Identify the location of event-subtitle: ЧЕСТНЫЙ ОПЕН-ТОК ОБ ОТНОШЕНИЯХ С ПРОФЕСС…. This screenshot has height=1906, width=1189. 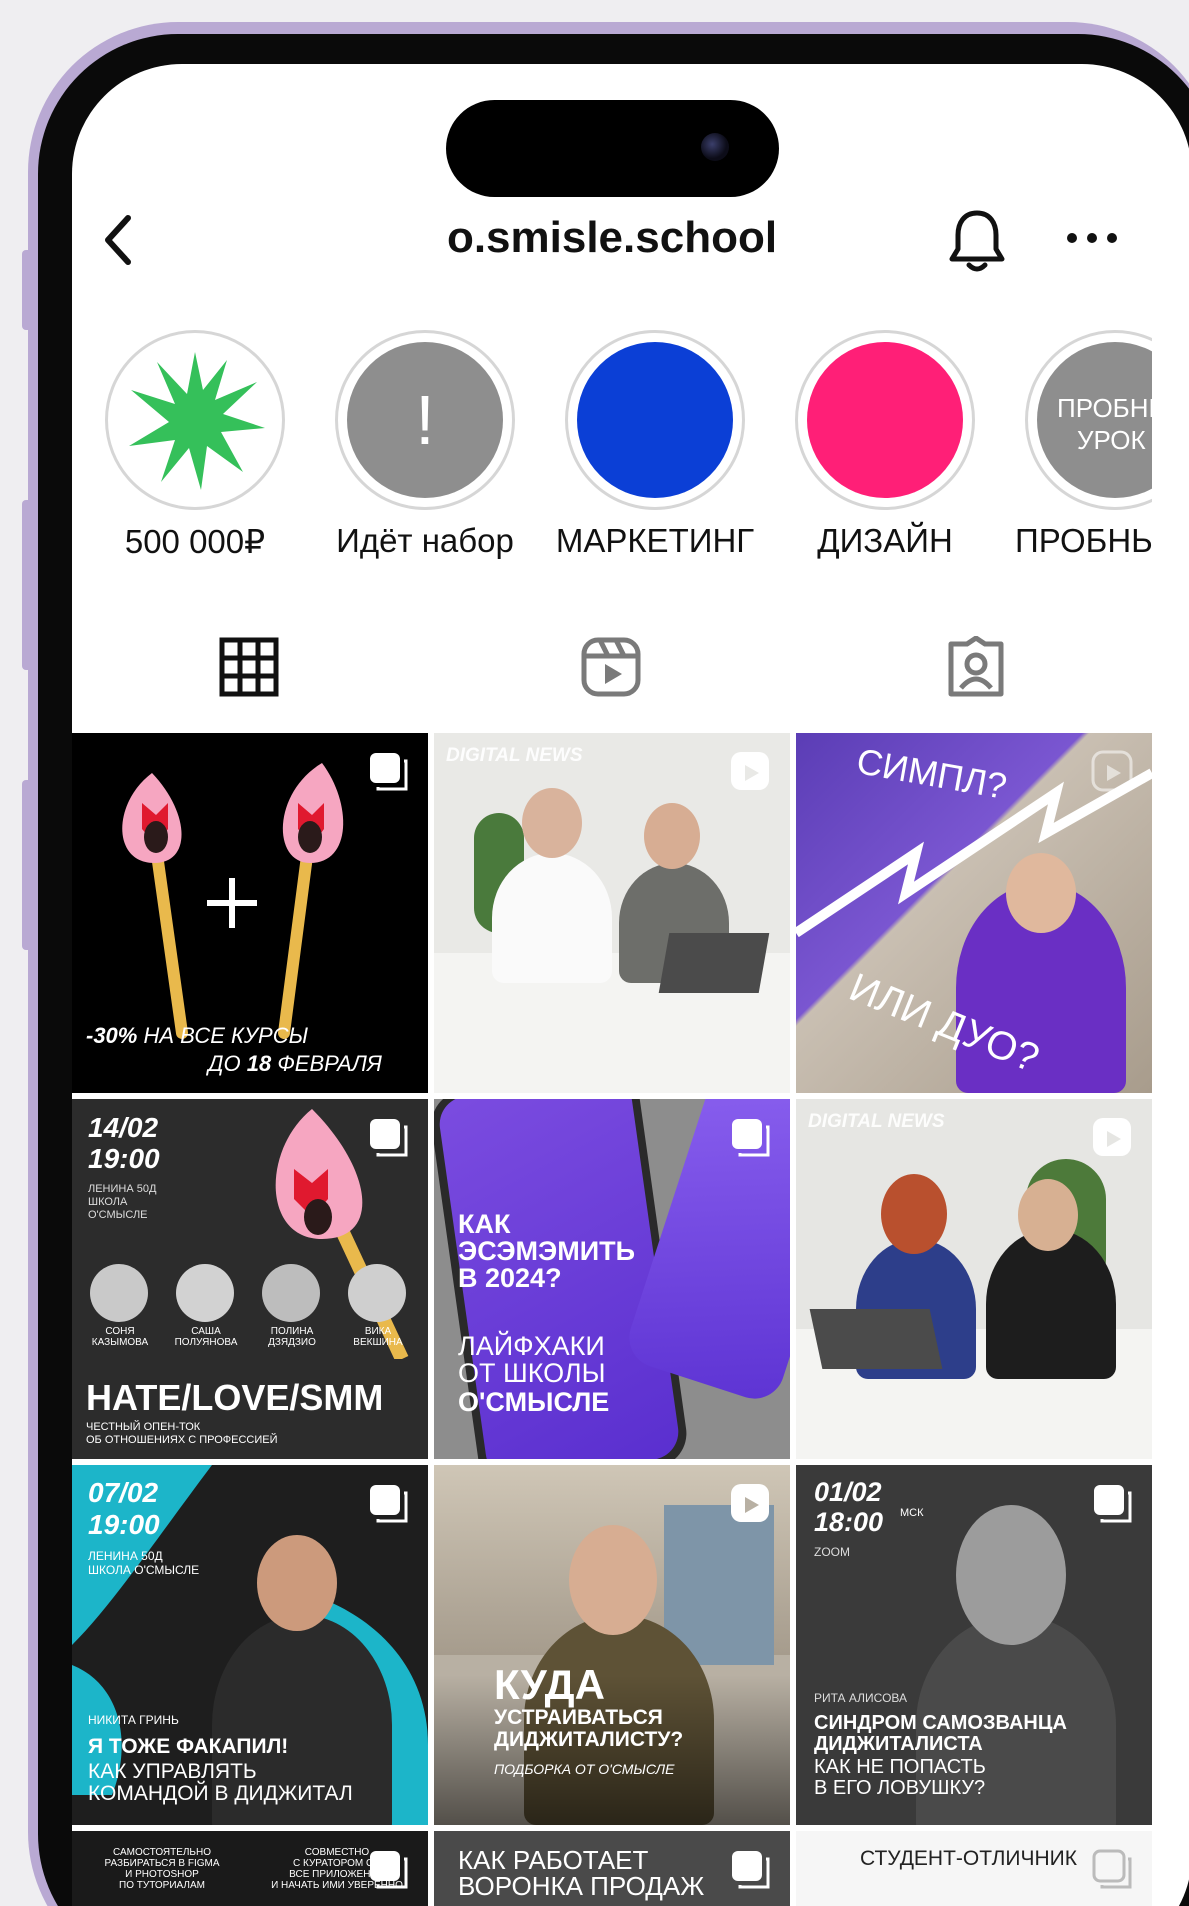
(182, 1433).